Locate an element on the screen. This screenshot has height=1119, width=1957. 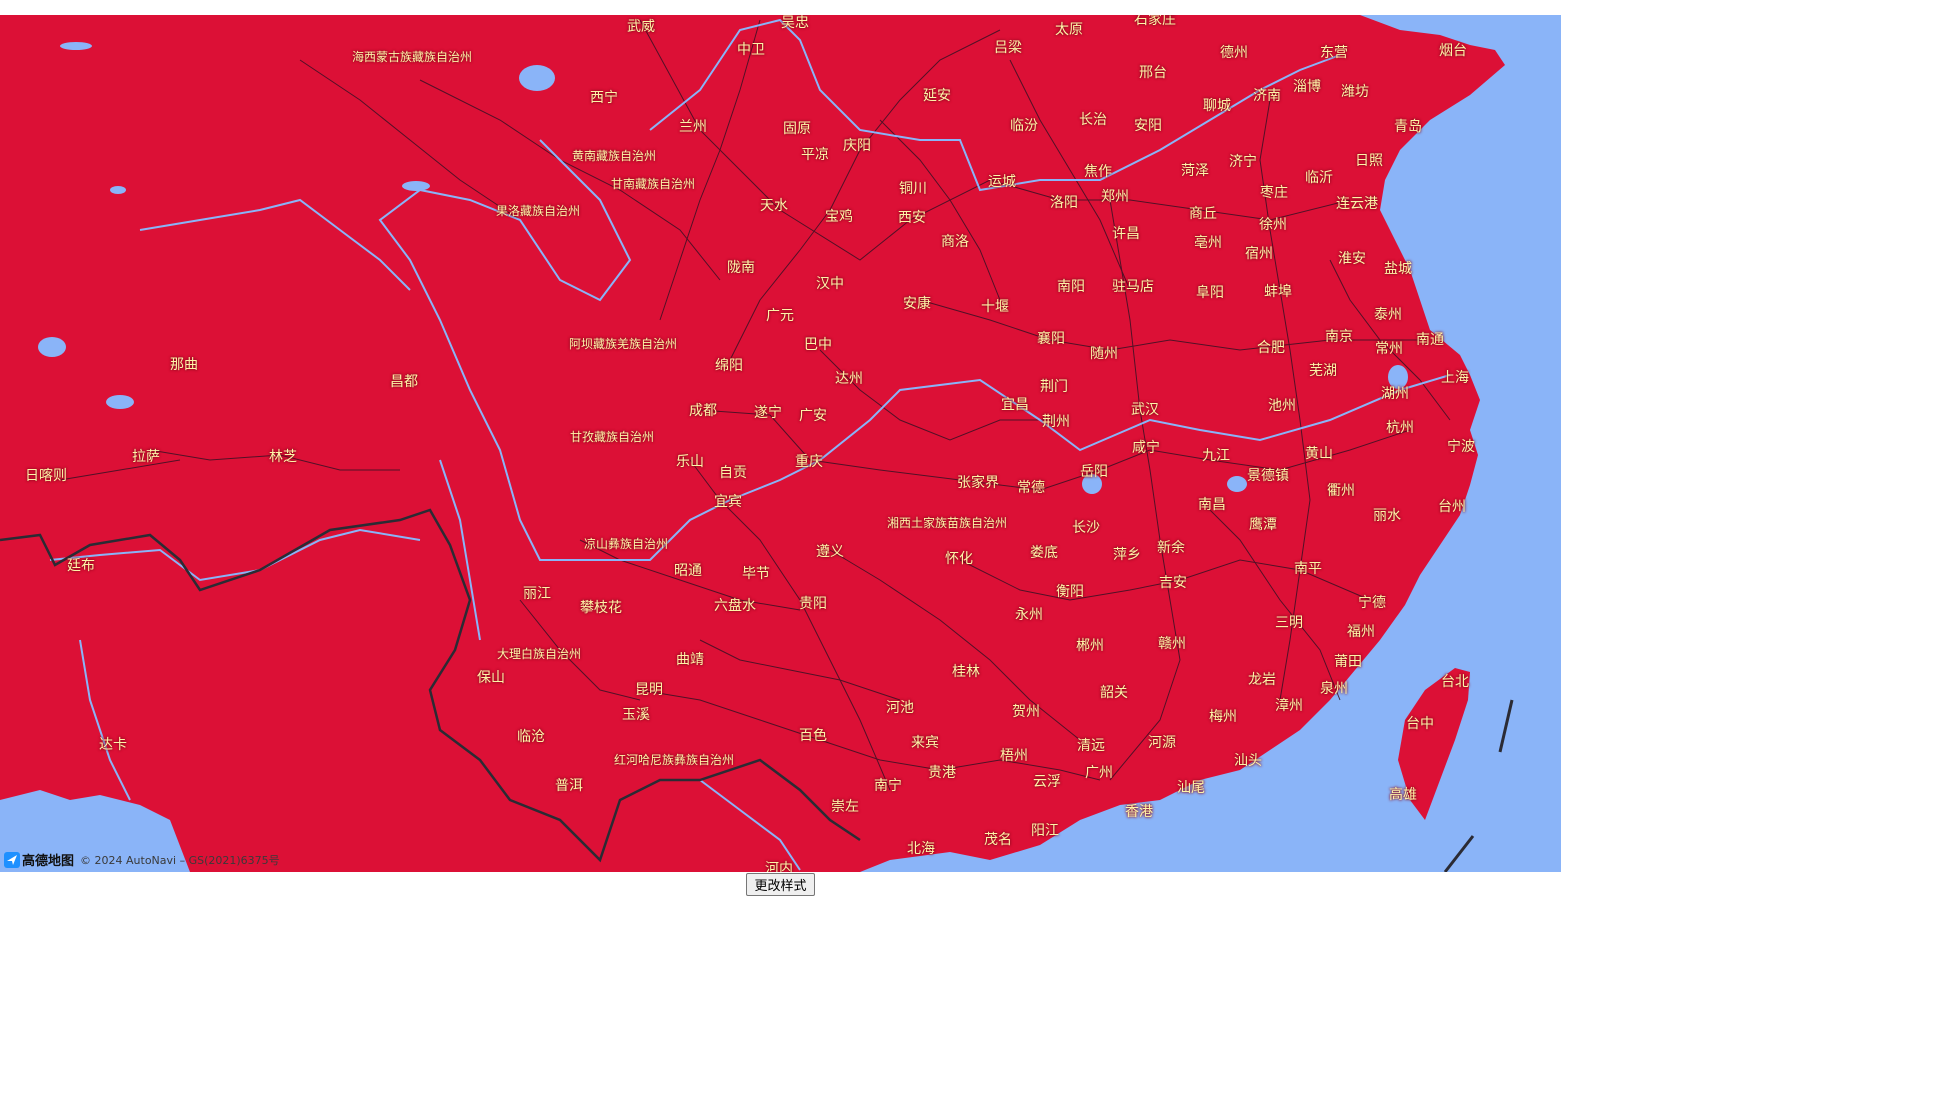
city-label: 梅州 is located at coordinates (1223, 717).